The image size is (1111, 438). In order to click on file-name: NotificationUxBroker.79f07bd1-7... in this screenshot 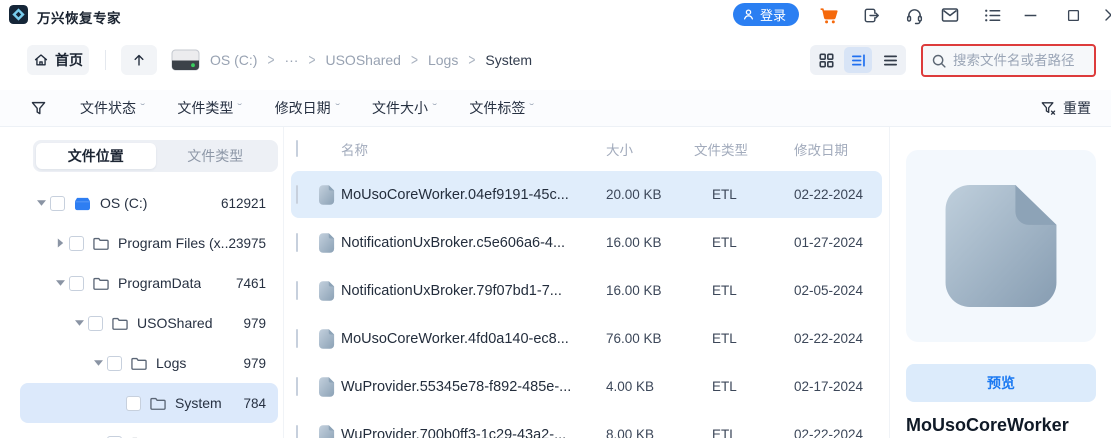, I will do `click(451, 290)`.